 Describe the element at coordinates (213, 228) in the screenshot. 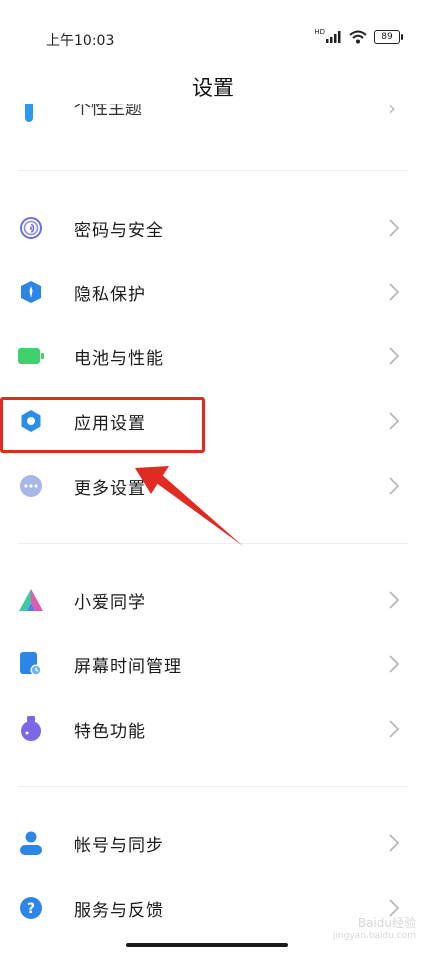

I see `list-item-security: 密码与安全` at that location.